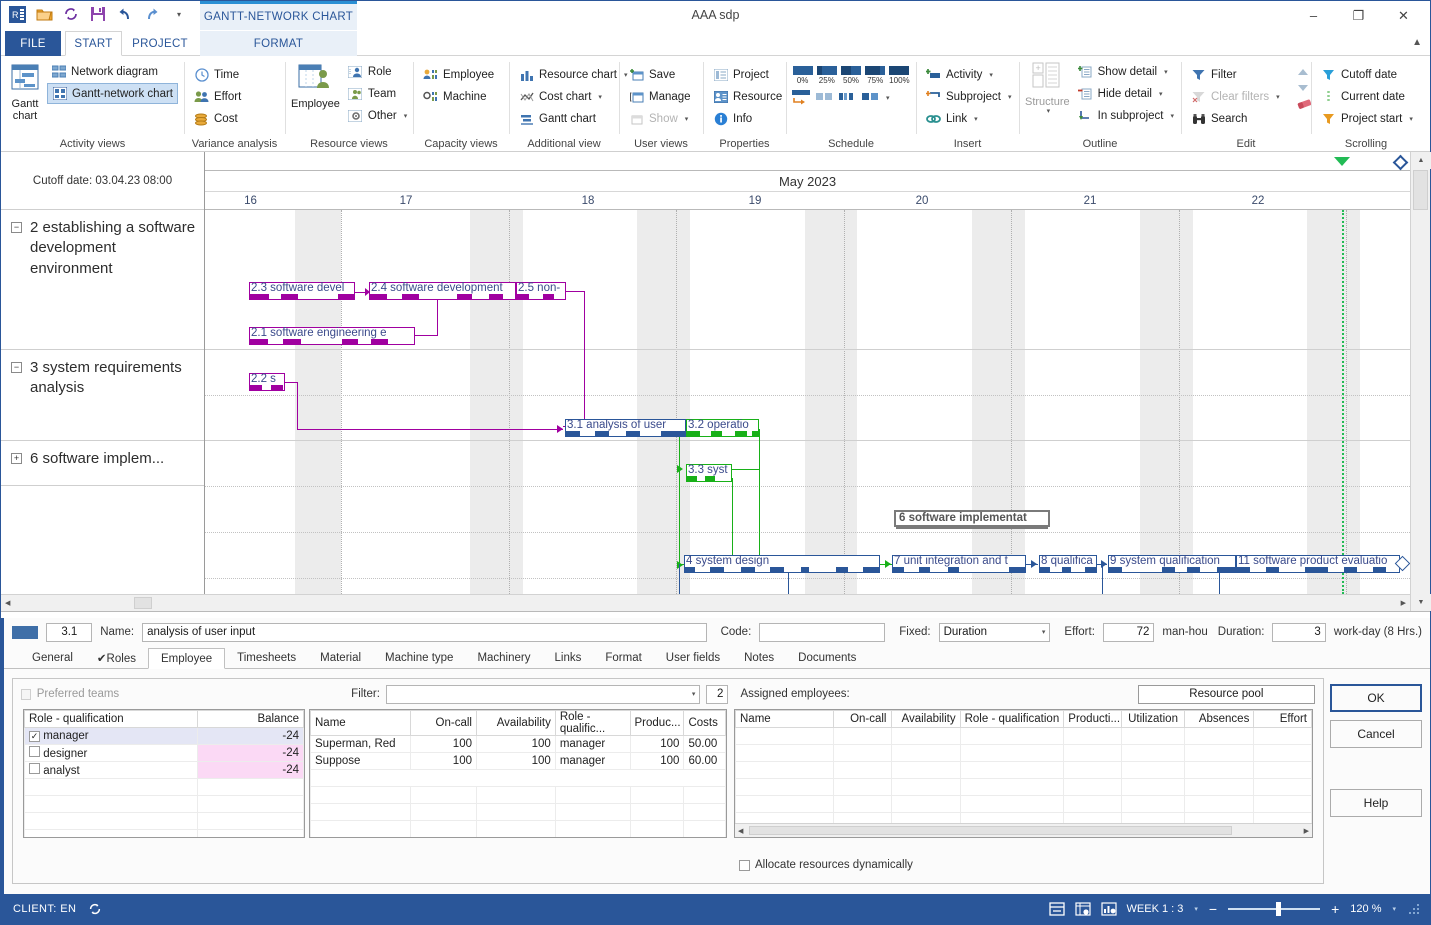  What do you see at coordinates (250, 719) in the screenshot?
I see `roles-col-balance: Balance` at bounding box center [250, 719].